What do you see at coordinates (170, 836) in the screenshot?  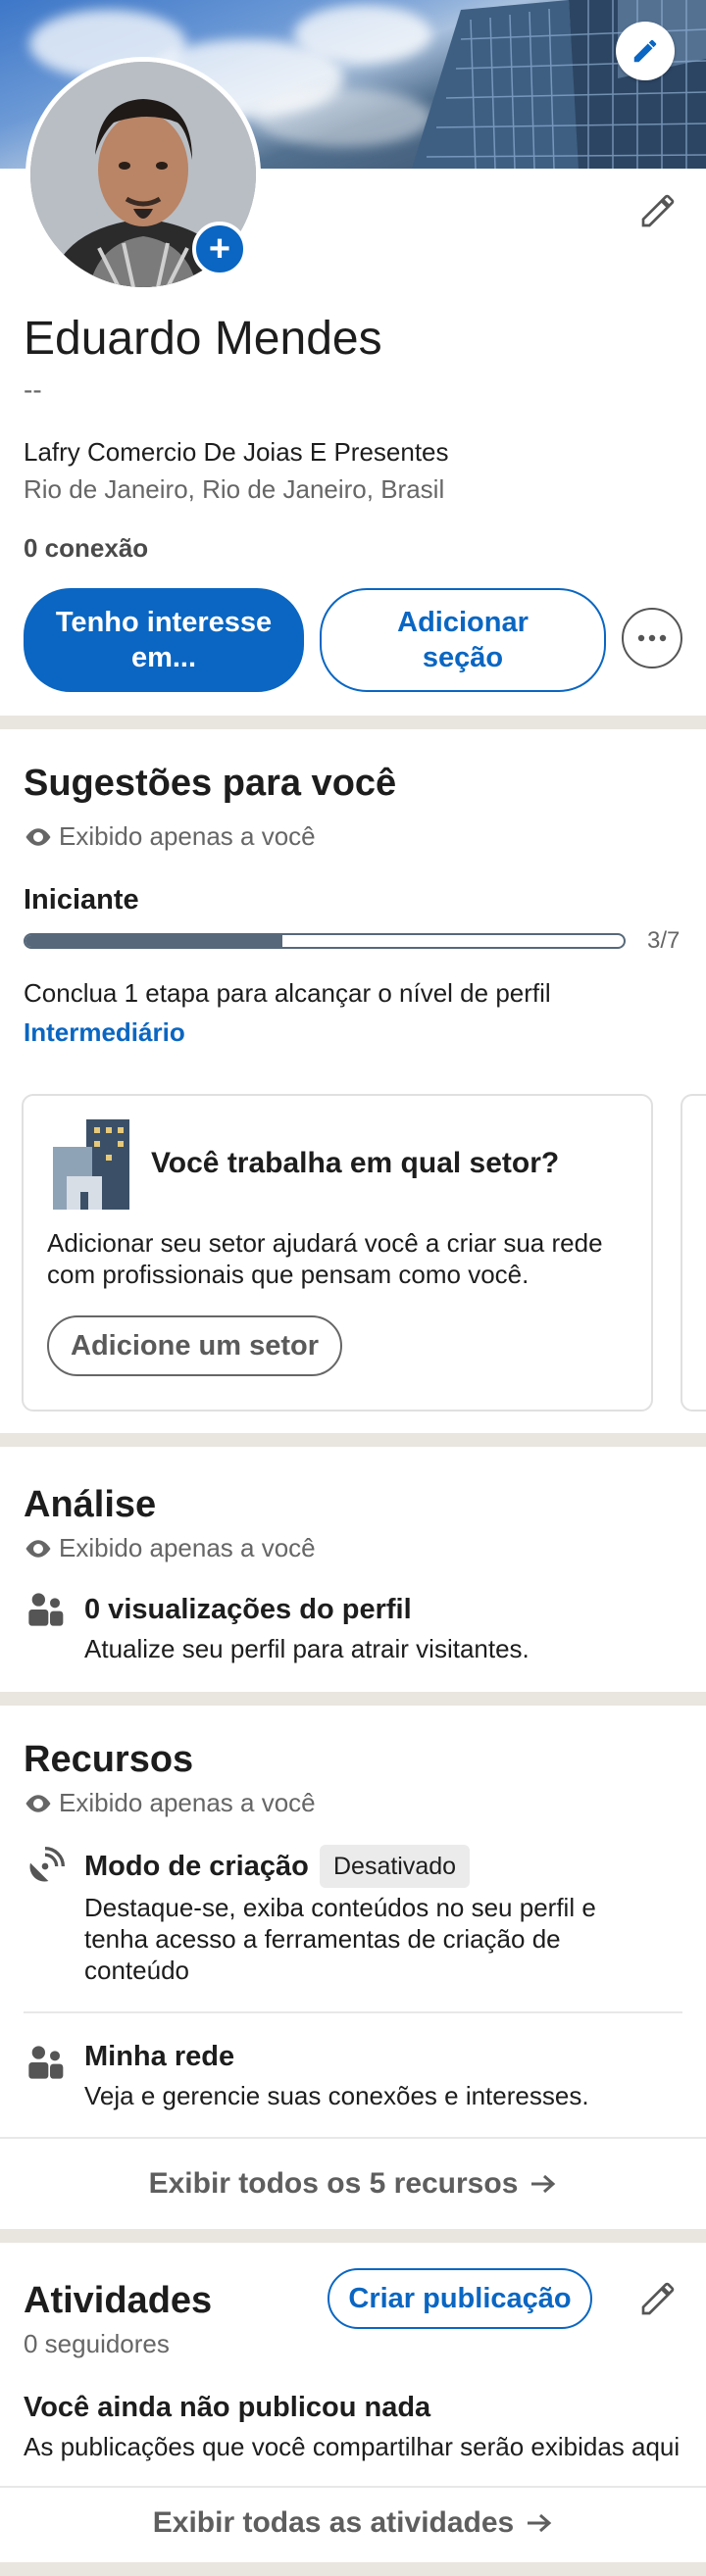 I see `suggestions-private-note: Exibido apenas a você` at bounding box center [170, 836].